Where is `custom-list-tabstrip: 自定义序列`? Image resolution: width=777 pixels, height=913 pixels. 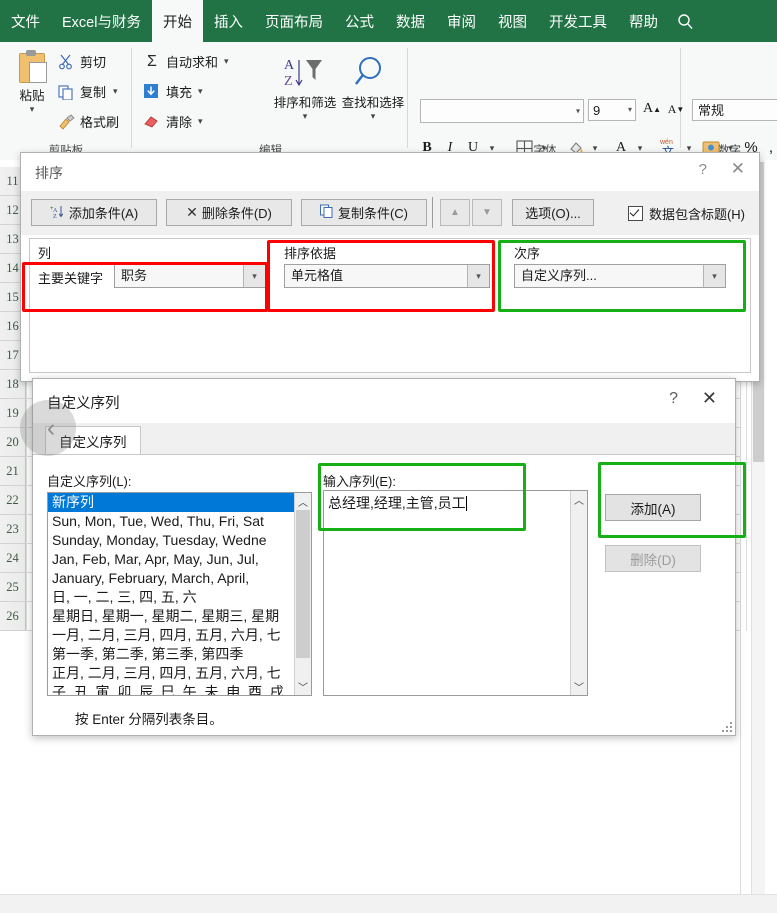
custom-list-tabstrip: 自定义序列 is located at coordinates (384, 439).